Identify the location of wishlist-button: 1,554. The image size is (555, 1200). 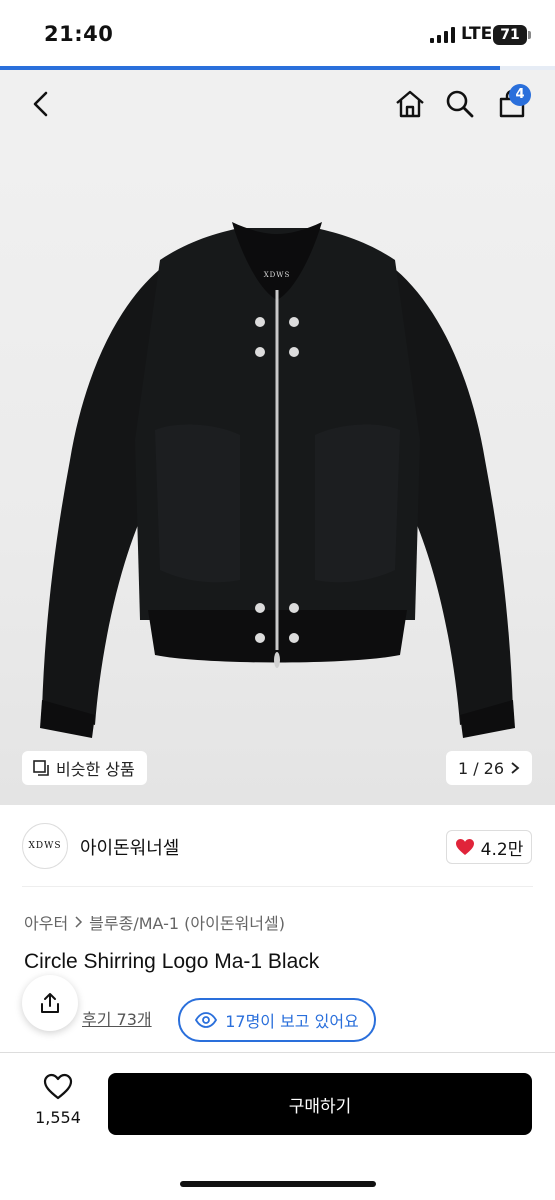
(58, 1100).